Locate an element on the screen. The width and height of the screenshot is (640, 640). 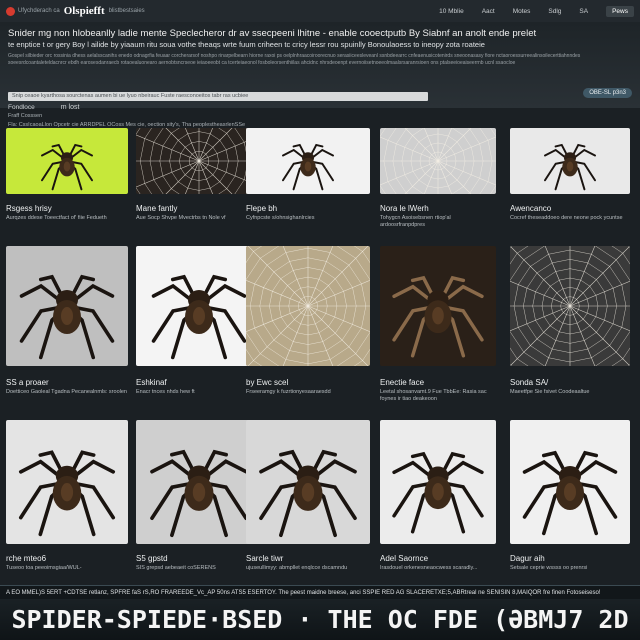
filter-label-secondary: m lost is located at coordinates (70, 107).